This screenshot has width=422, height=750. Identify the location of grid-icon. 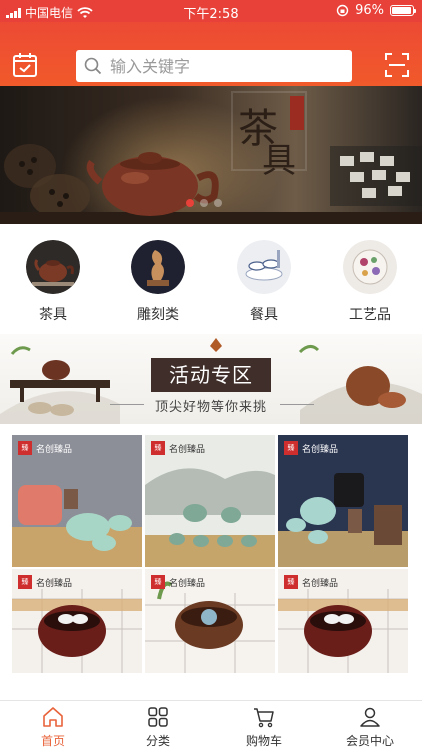
(158, 717).